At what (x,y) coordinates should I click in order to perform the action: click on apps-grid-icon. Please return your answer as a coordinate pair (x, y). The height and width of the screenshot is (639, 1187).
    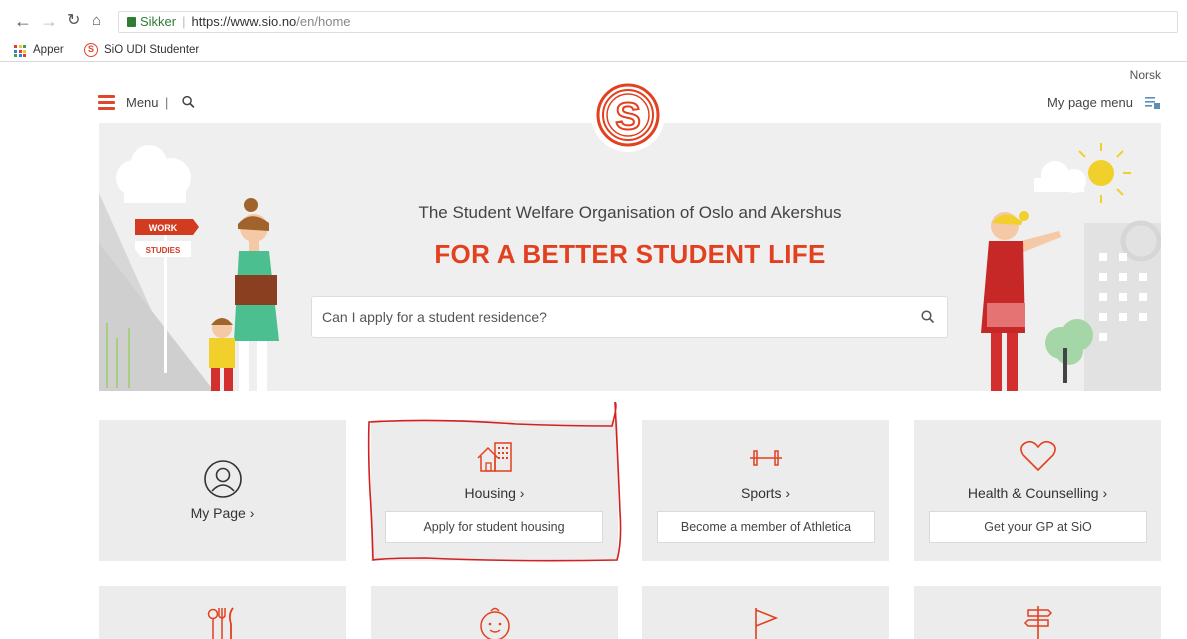
    Looking at the image, I should click on (20, 51).